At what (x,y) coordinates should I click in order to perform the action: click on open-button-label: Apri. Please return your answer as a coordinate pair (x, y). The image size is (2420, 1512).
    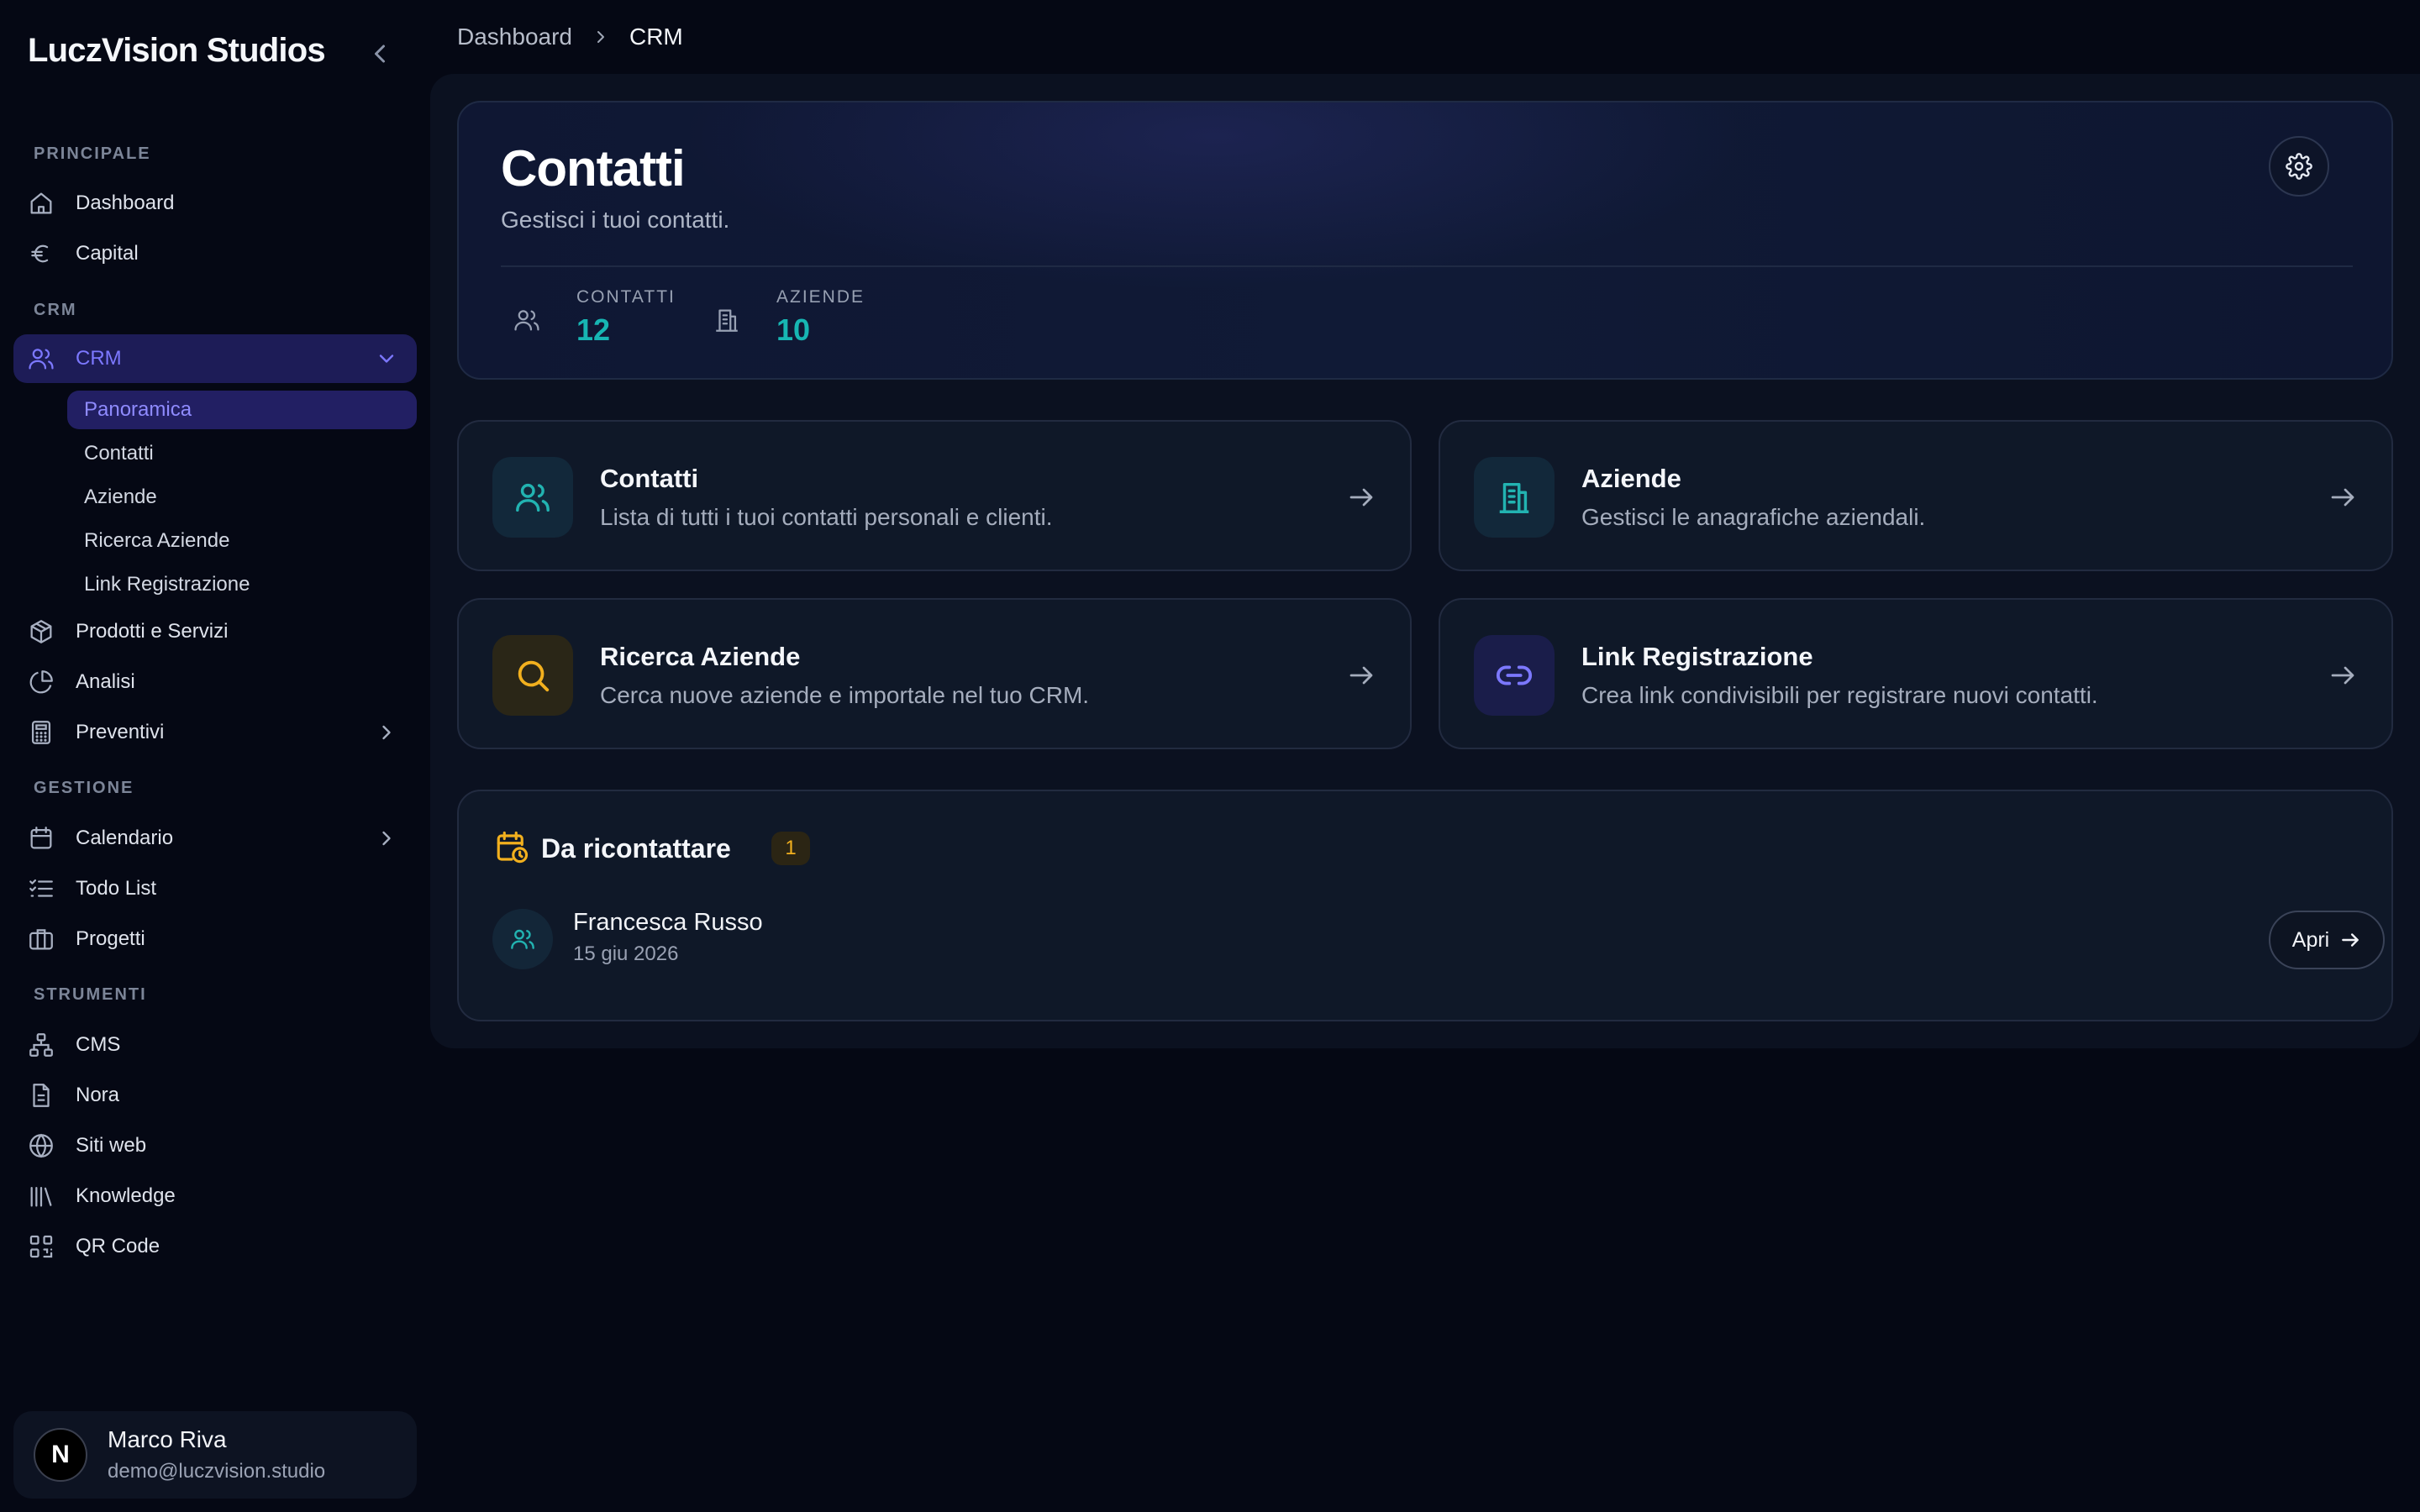
    Looking at the image, I should click on (2310, 939).